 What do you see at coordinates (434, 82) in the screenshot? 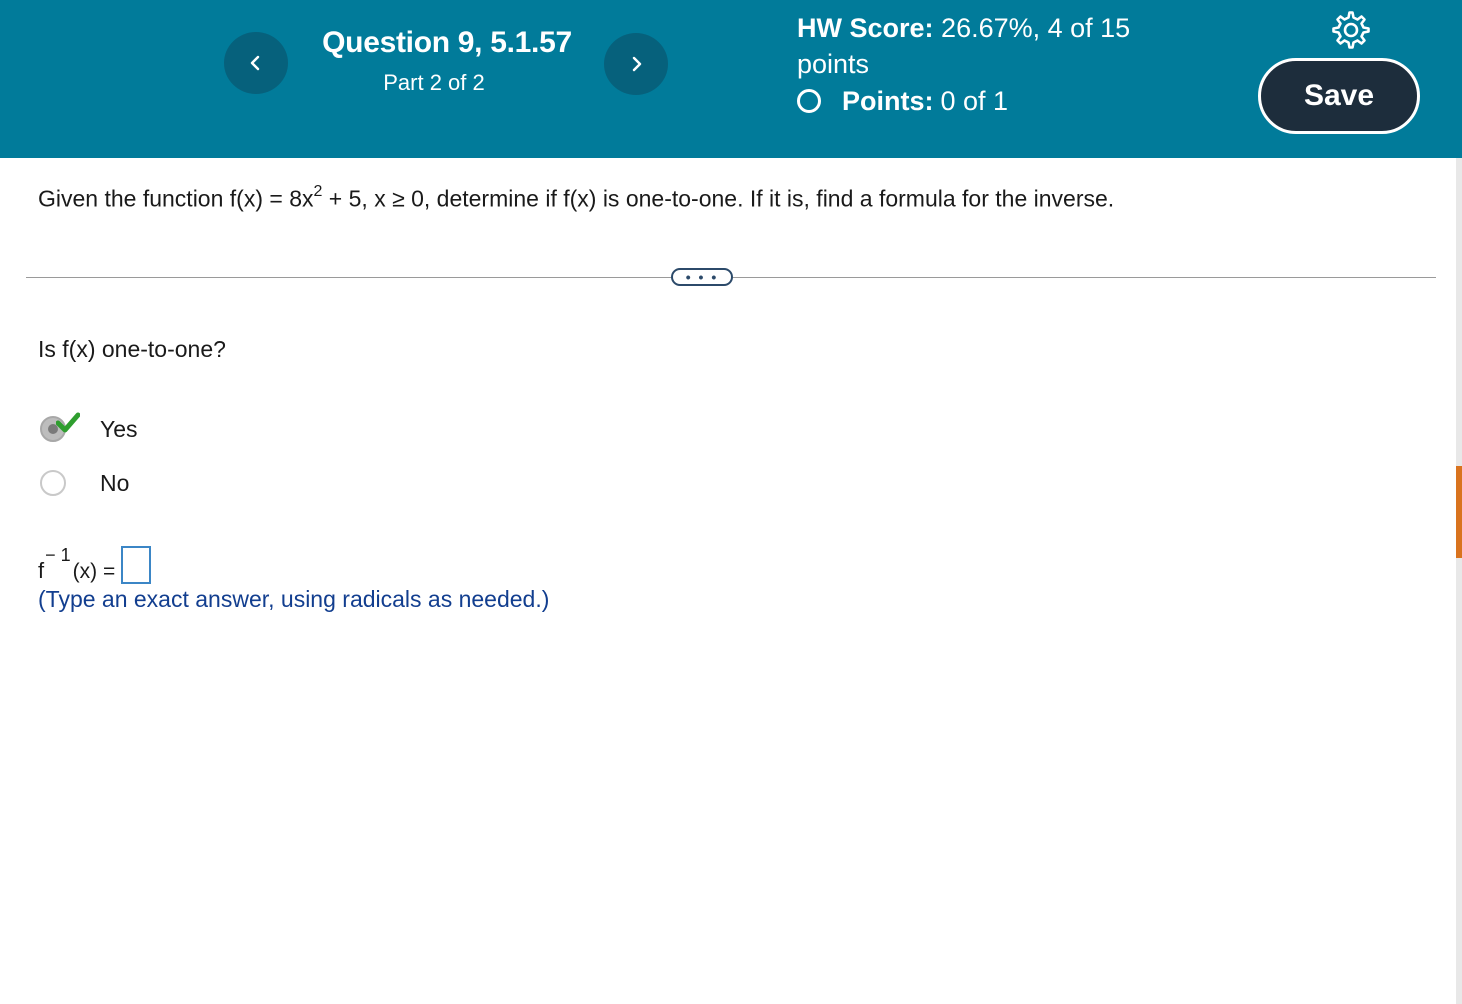
I see `question-part-label: Part 2 of 2` at bounding box center [434, 82].